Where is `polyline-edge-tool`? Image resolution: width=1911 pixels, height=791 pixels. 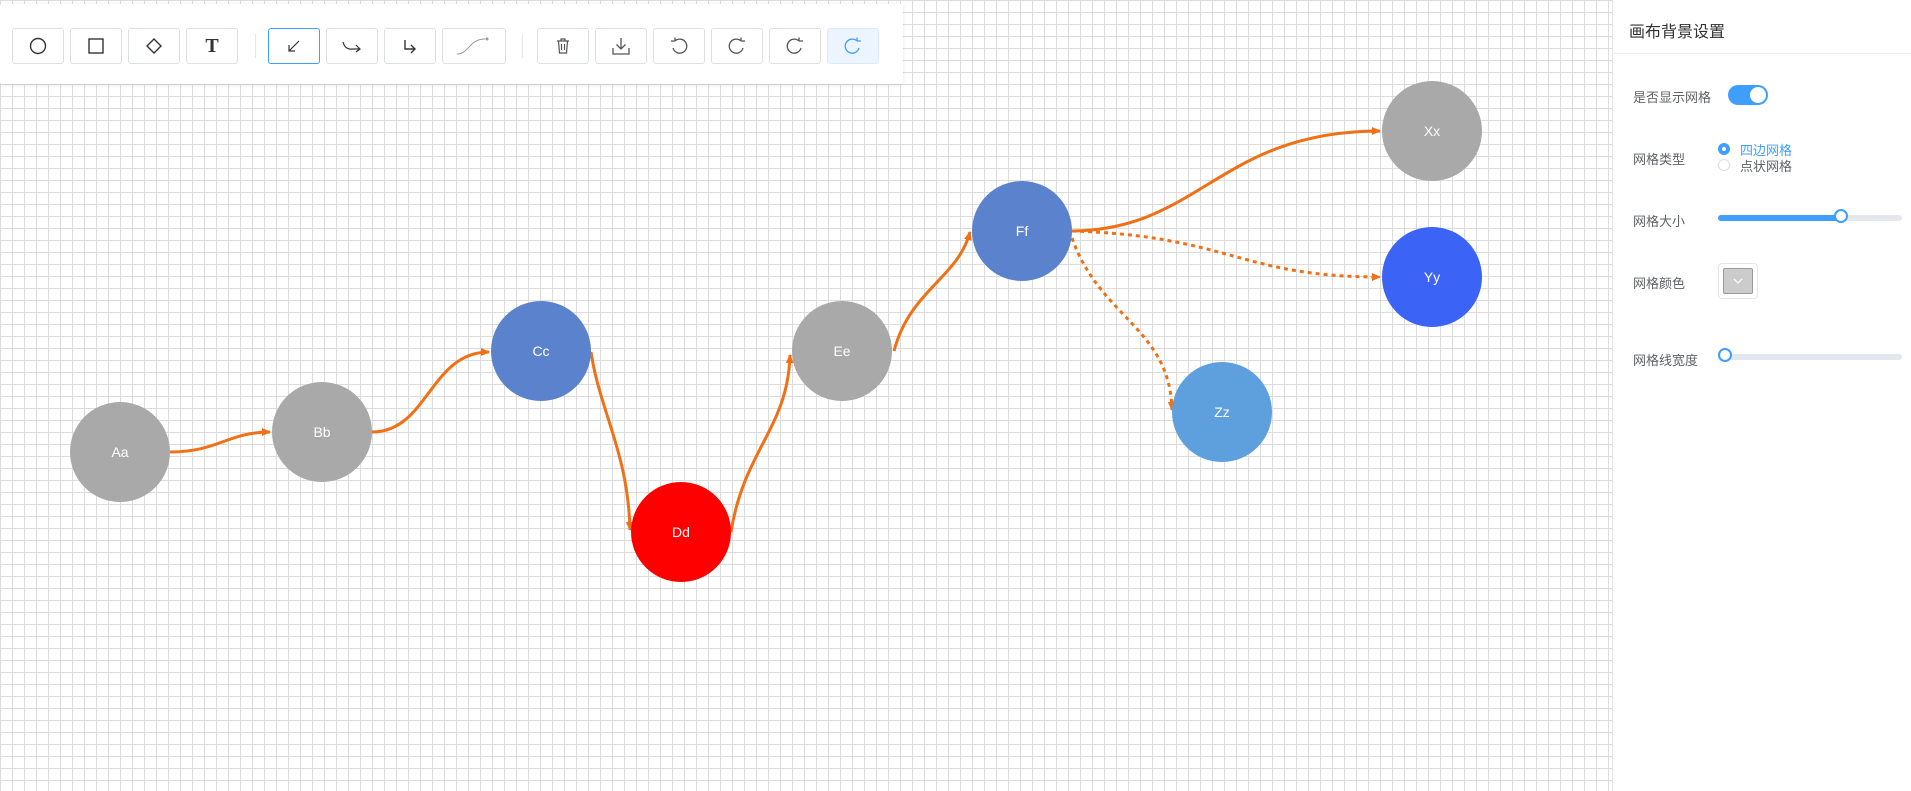
polyline-edge-tool is located at coordinates (352, 46).